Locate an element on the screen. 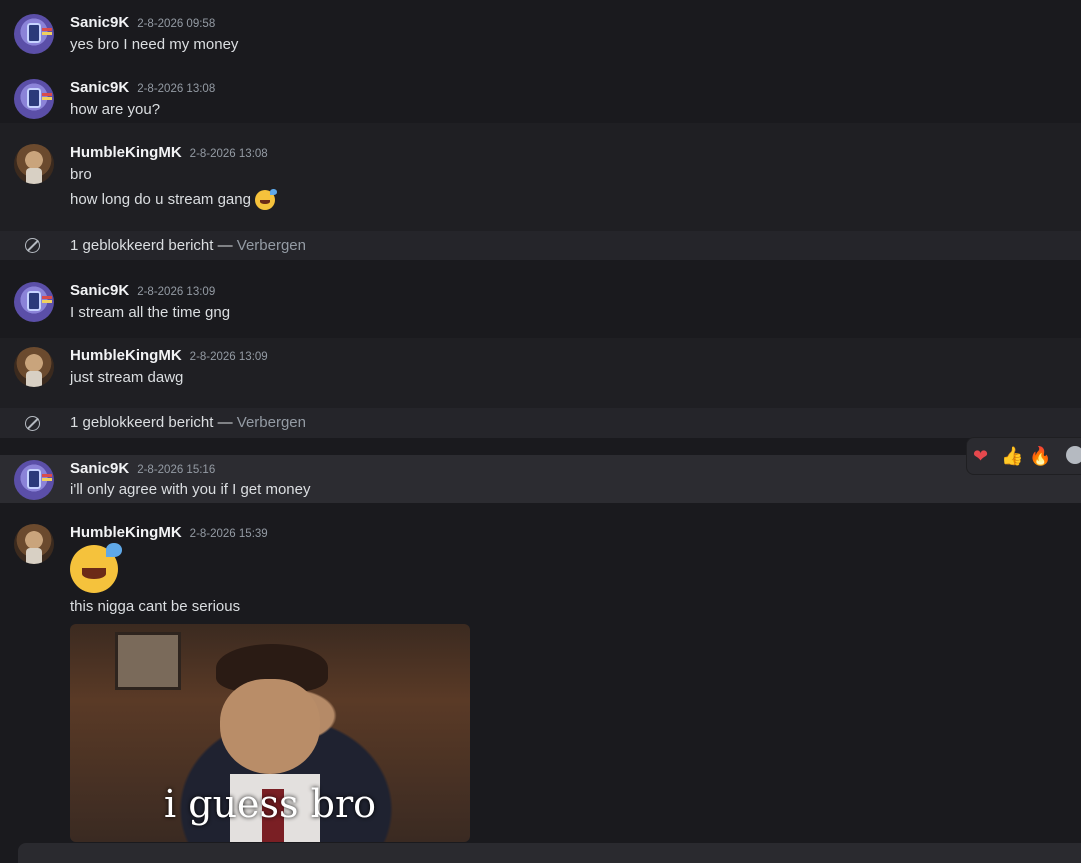  message-header: HumbleKingMK 2-8-2026 13:08 is located at coordinates (169, 152).